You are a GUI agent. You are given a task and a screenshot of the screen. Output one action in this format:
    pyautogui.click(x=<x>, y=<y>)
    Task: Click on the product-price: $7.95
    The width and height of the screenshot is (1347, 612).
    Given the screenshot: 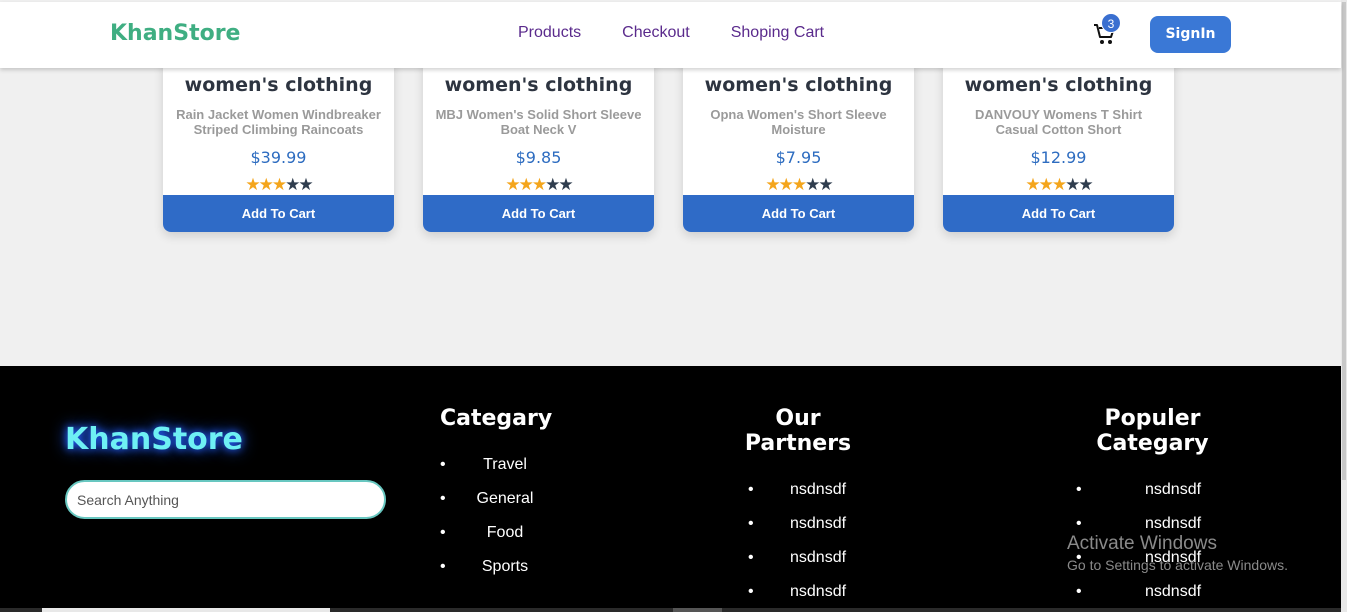 What is the action you would take?
    pyautogui.click(x=798, y=157)
    